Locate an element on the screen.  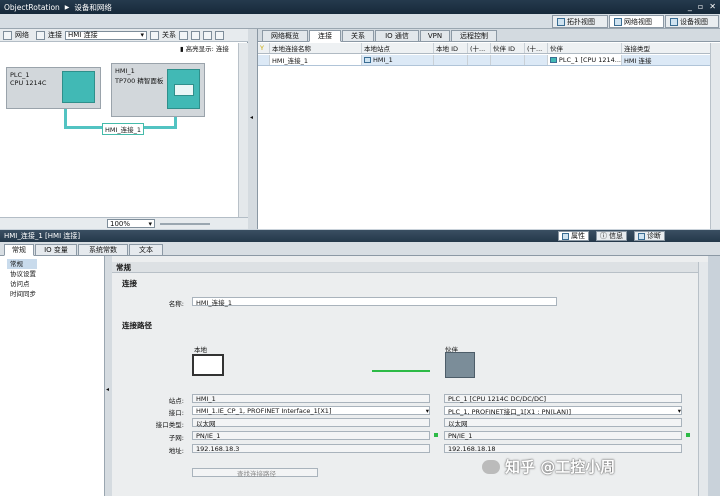
connection-type-select: HMI 连接 ▾ is located at coordinates (106, 35).